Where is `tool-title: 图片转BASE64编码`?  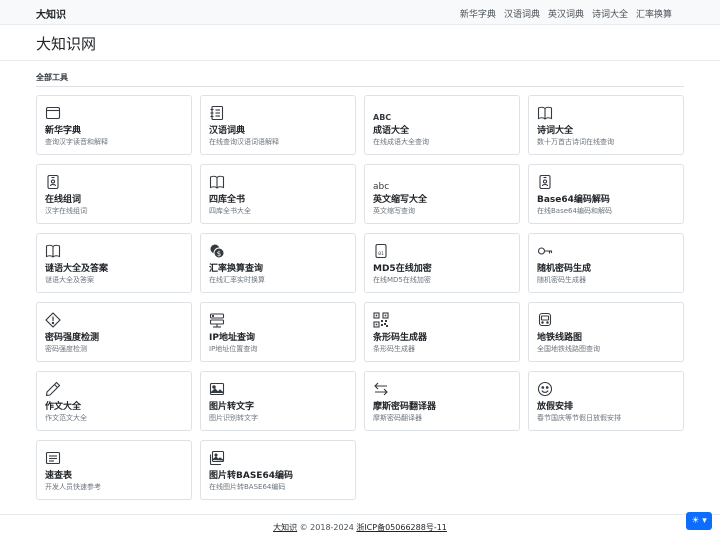
tool-title: 图片转BASE64编码 is located at coordinates (251, 476).